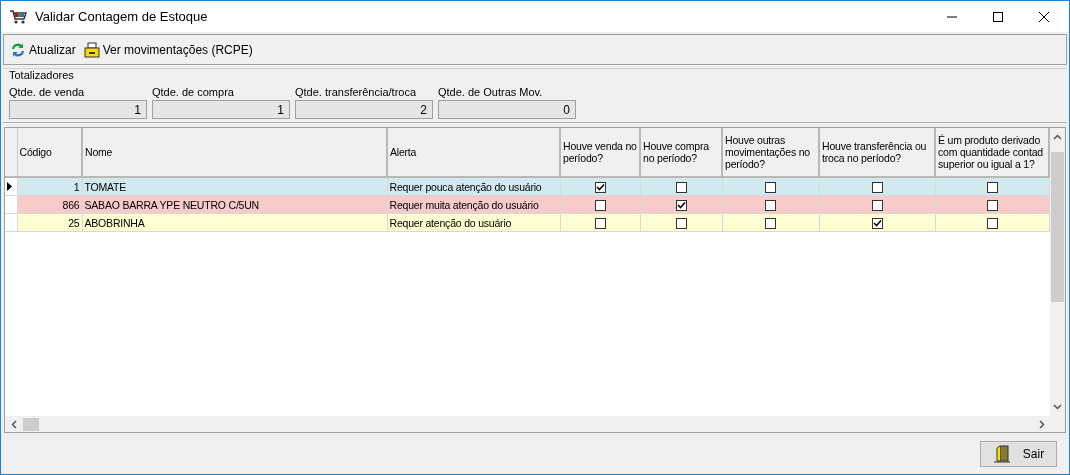 The image size is (1070, 475). What do you see at coordinates (1018, 453) in the screenshot?
I see `exit-button: Sair` at bounding box center [1018, 453].